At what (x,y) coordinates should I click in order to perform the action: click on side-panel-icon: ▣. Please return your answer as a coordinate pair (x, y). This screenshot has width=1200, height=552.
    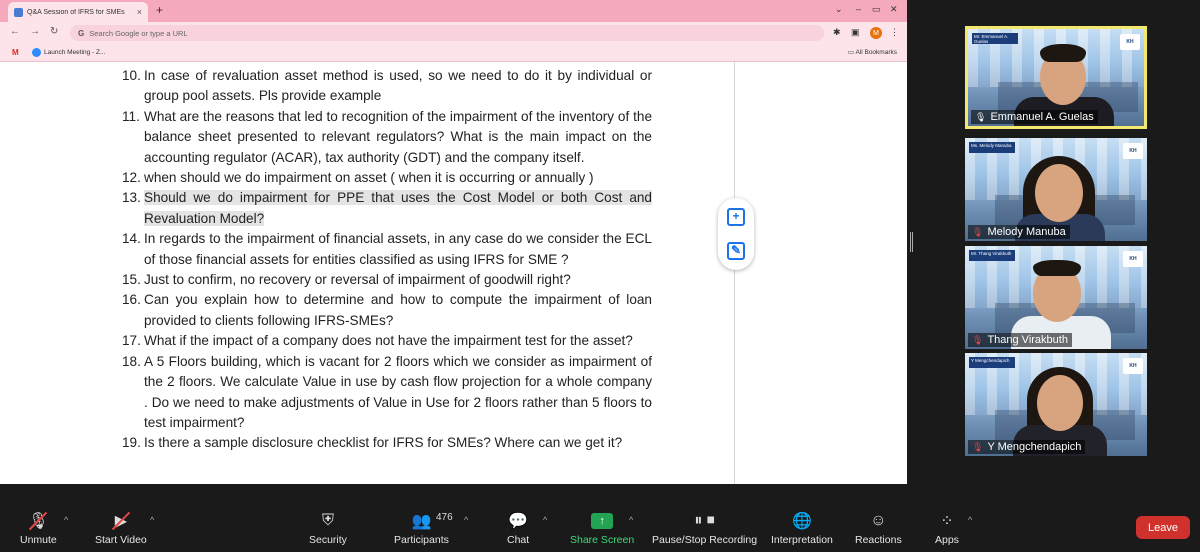
    Looking at the image, I should click on (855, 32).